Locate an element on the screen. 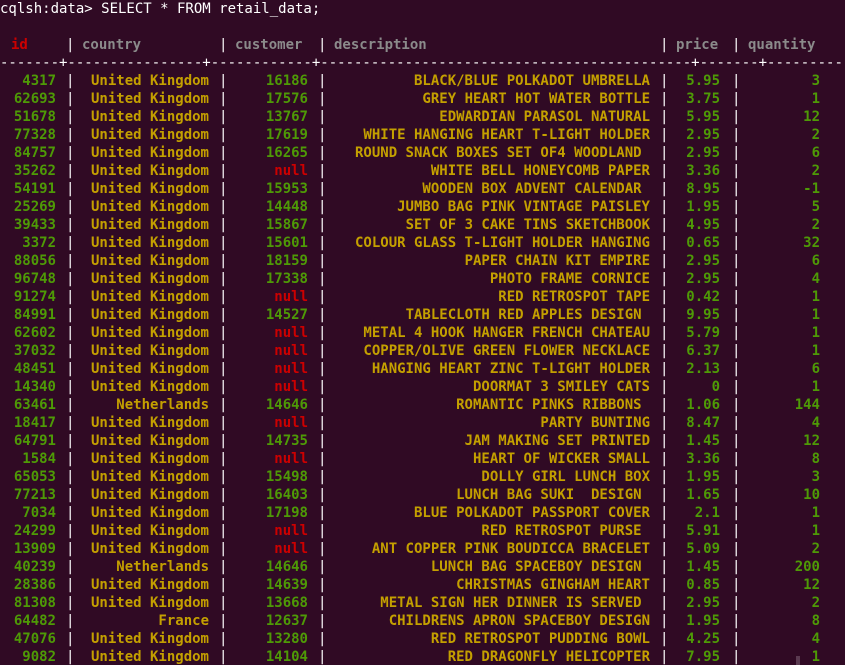  cell-quantity: 5 is located at coordinates (815, 207).